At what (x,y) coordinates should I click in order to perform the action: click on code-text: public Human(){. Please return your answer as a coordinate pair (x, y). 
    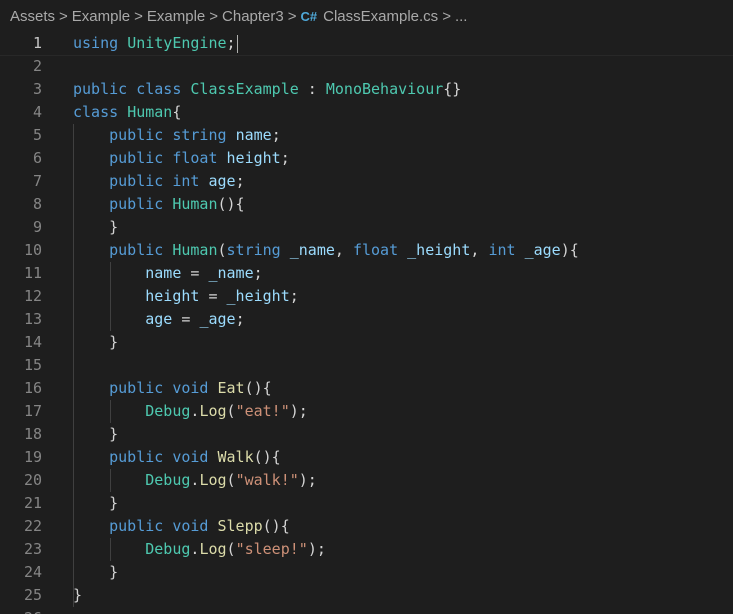
    Looking at the image, I should click on (158, 204).